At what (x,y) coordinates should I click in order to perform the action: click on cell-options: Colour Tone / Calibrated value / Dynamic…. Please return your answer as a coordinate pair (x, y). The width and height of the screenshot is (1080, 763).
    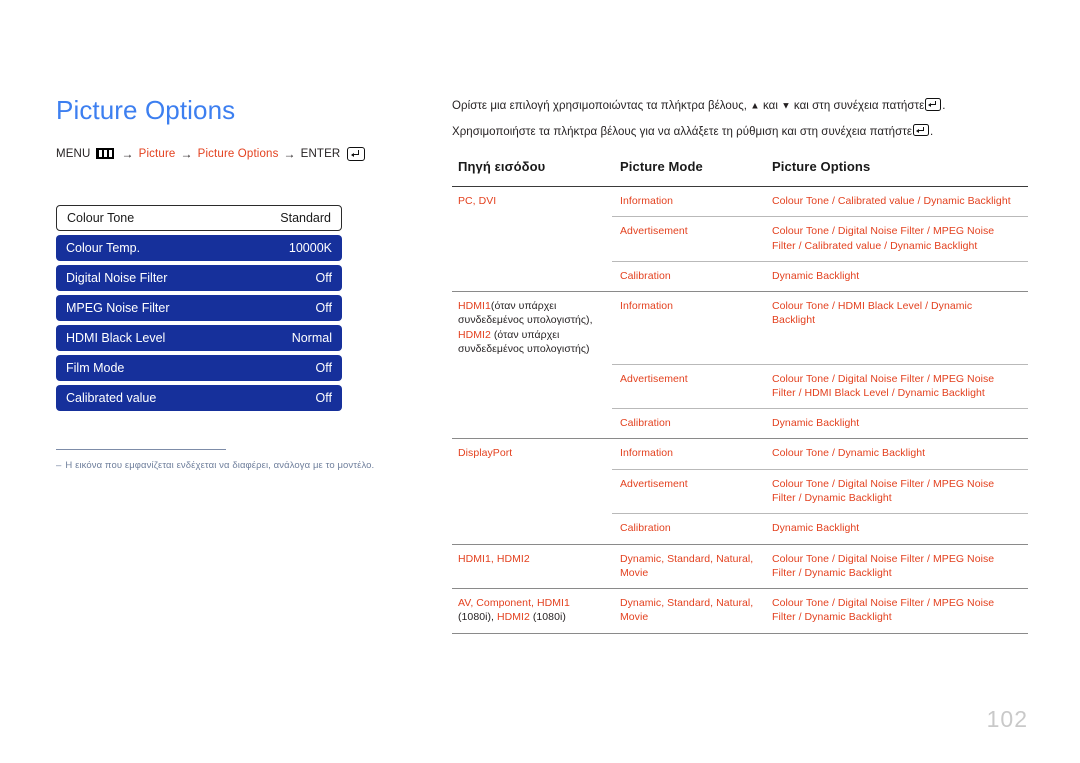
    Looking at the image, I should click on (896, 201).